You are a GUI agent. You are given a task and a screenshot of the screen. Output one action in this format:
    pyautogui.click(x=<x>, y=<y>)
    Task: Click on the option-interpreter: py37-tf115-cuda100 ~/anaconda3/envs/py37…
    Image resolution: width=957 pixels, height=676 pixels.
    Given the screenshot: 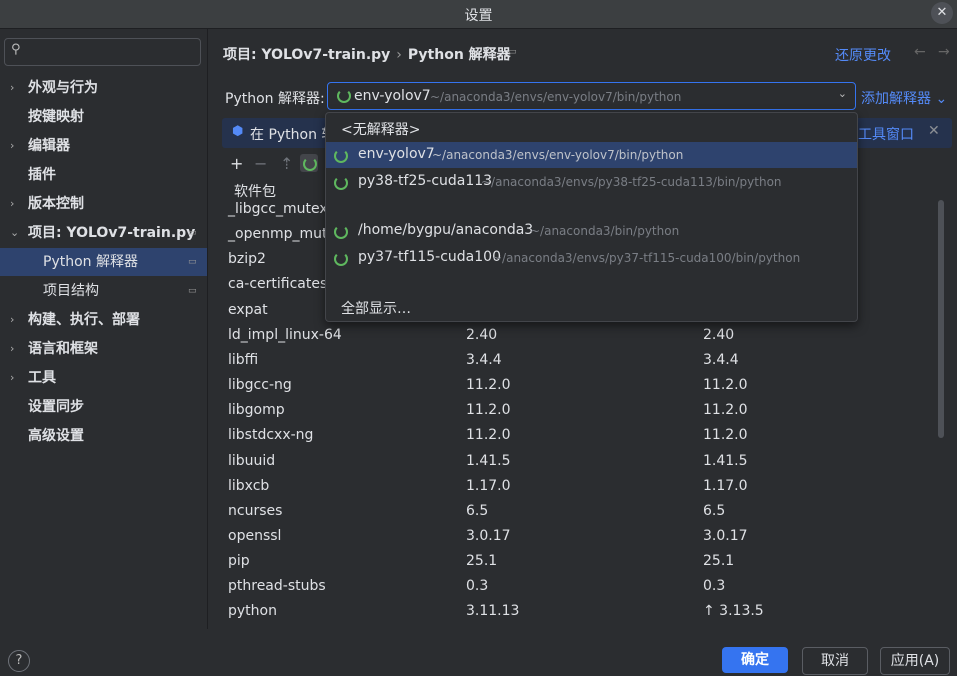 What is the action you would take?
    pyautogui.click(x=591, y=258)
    